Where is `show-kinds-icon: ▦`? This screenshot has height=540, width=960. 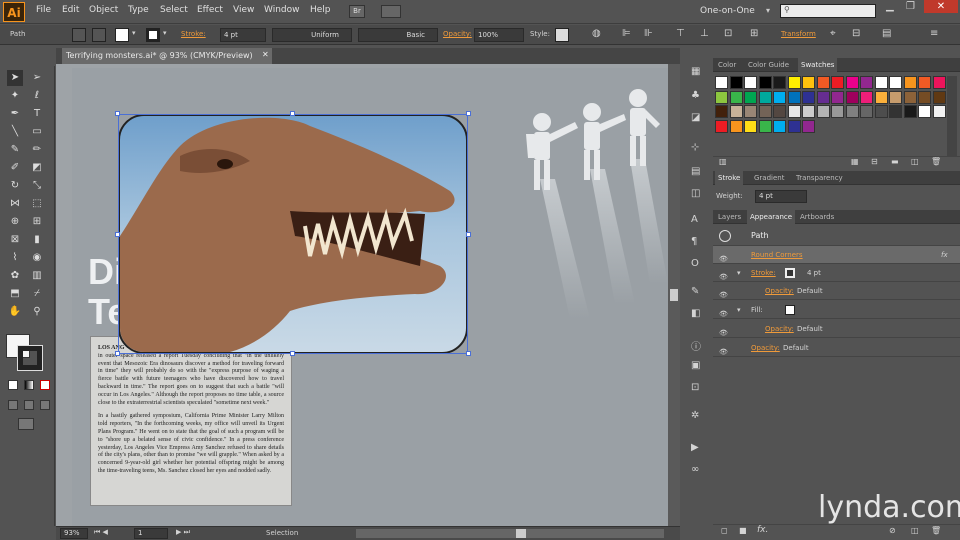 show-kinds-icon: ▦ is located at coordinates (855, 161).